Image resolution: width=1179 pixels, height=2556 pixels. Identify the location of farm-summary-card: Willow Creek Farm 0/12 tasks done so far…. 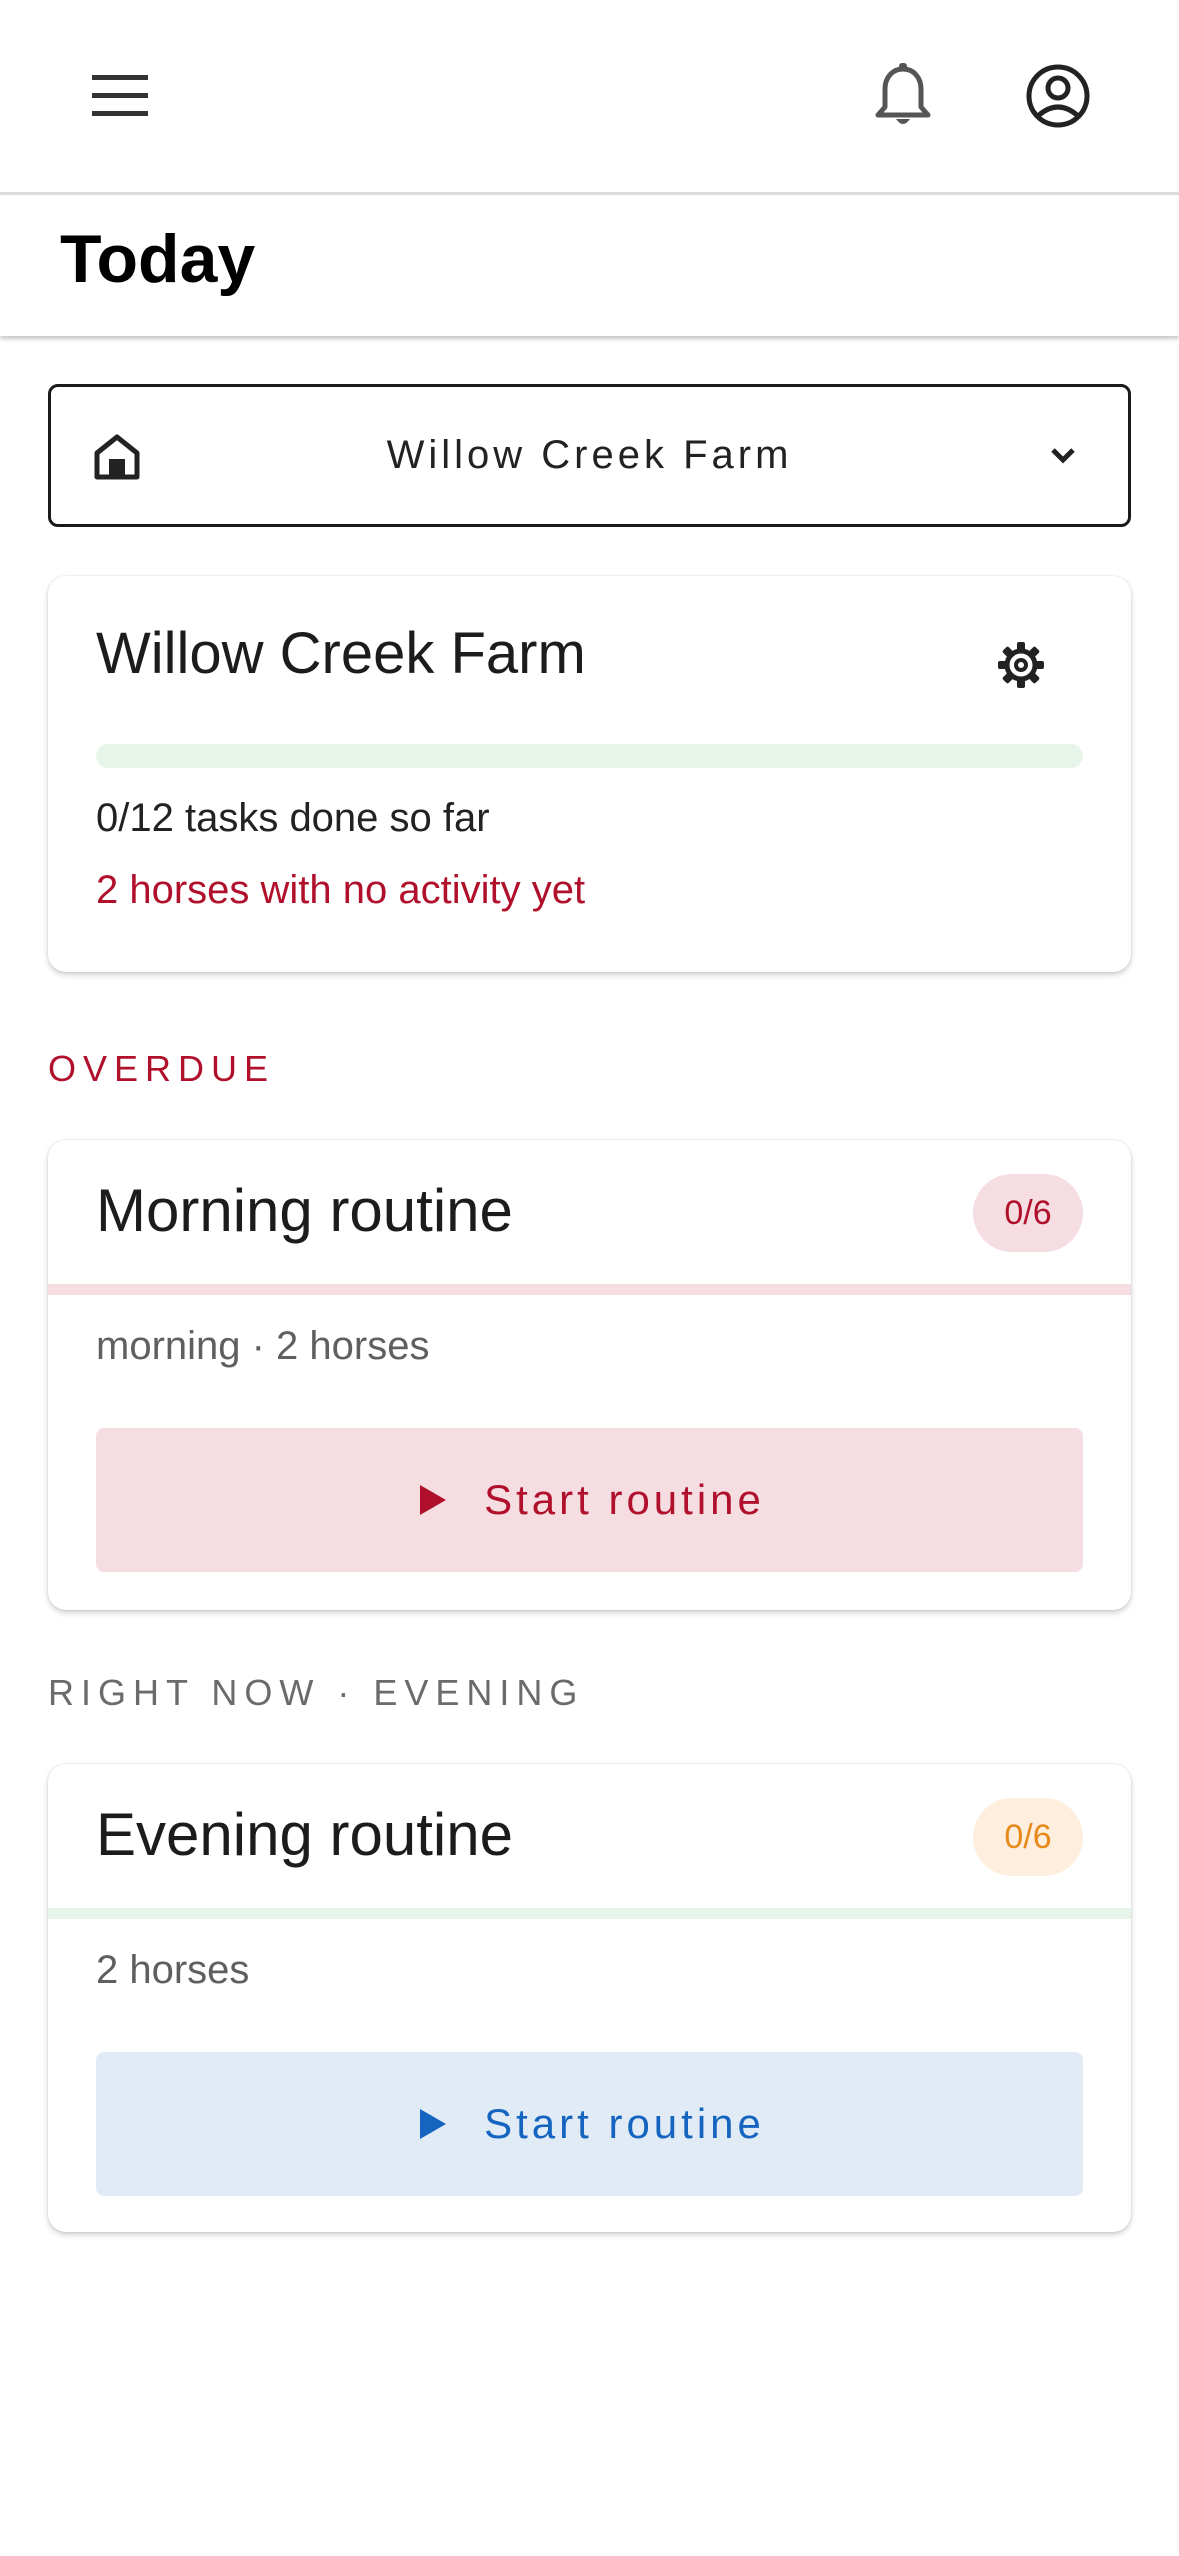
(589, 774).